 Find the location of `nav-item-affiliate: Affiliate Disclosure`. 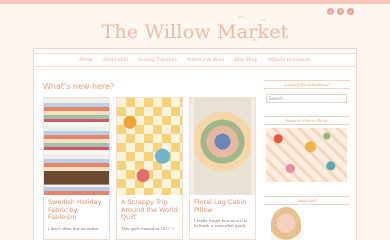

nav-item-affiliate: Affiliate Disclosure is located at coordinates (288, 60).